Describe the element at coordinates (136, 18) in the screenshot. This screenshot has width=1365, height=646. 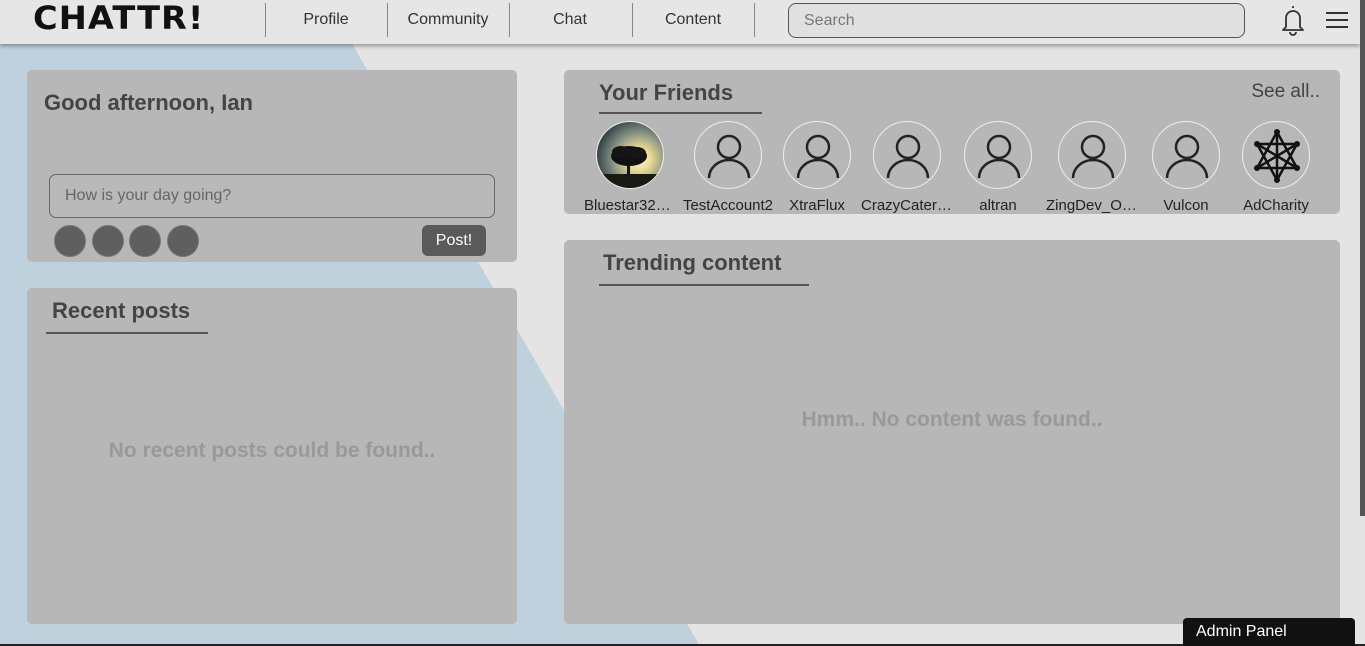
I see `chattr-logo: CHATTR!` at that location.